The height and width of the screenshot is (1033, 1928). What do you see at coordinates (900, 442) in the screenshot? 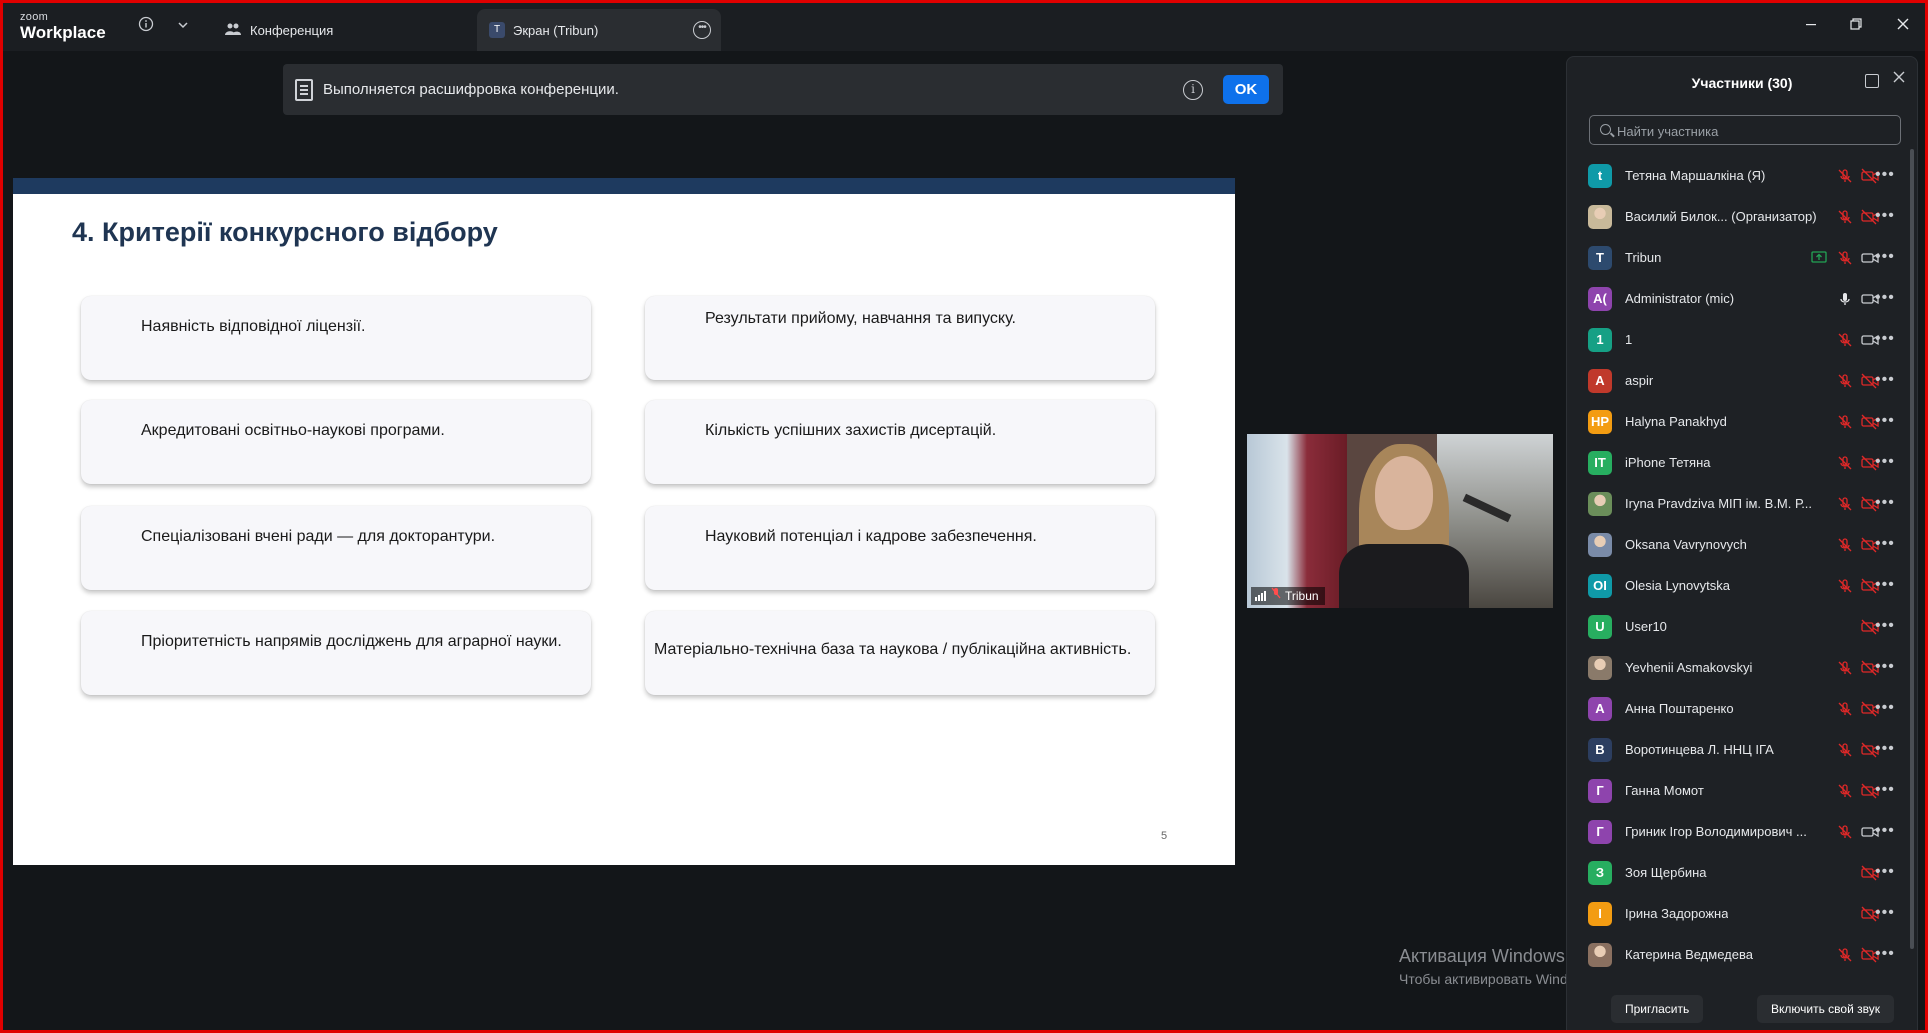
I see `criteria-card: Кількість успішних захистів дисертацій.` at bounding box center [900, 442].